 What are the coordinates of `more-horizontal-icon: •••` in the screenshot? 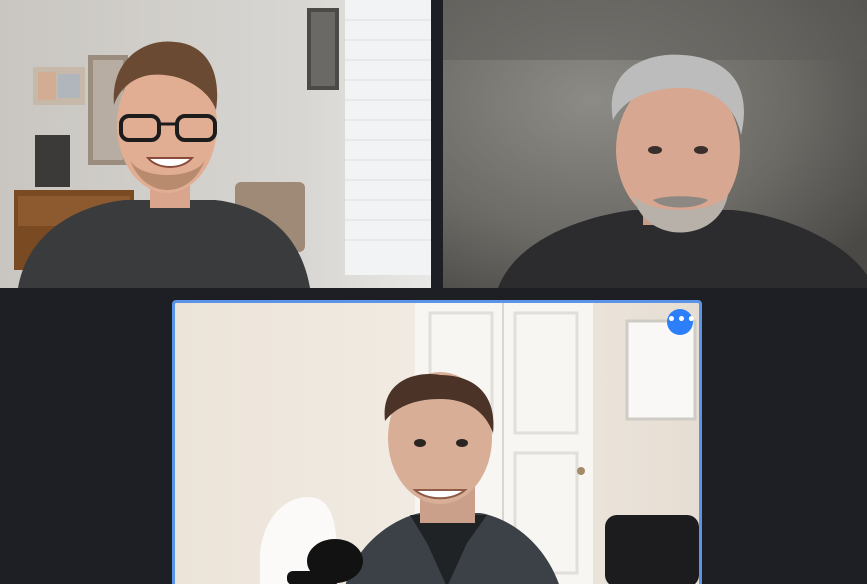 It's located at (682, 320).